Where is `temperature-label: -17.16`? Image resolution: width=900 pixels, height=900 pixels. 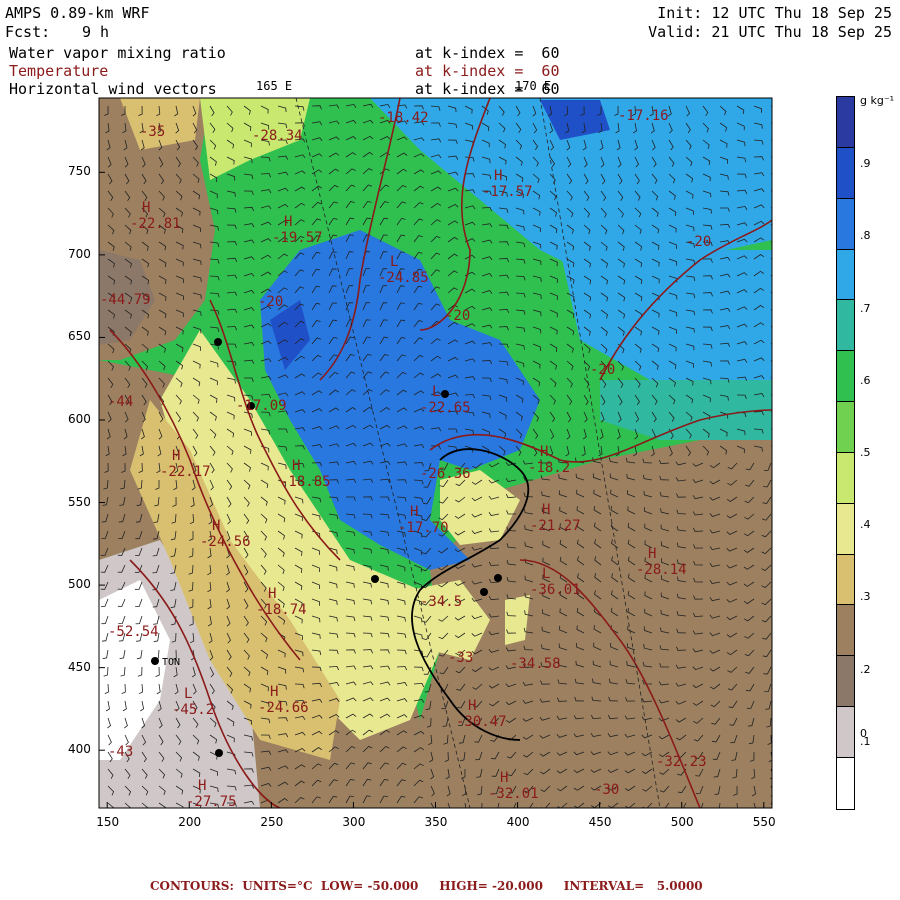 temperature-label: -17.16 is located at coordinates (643, 116).